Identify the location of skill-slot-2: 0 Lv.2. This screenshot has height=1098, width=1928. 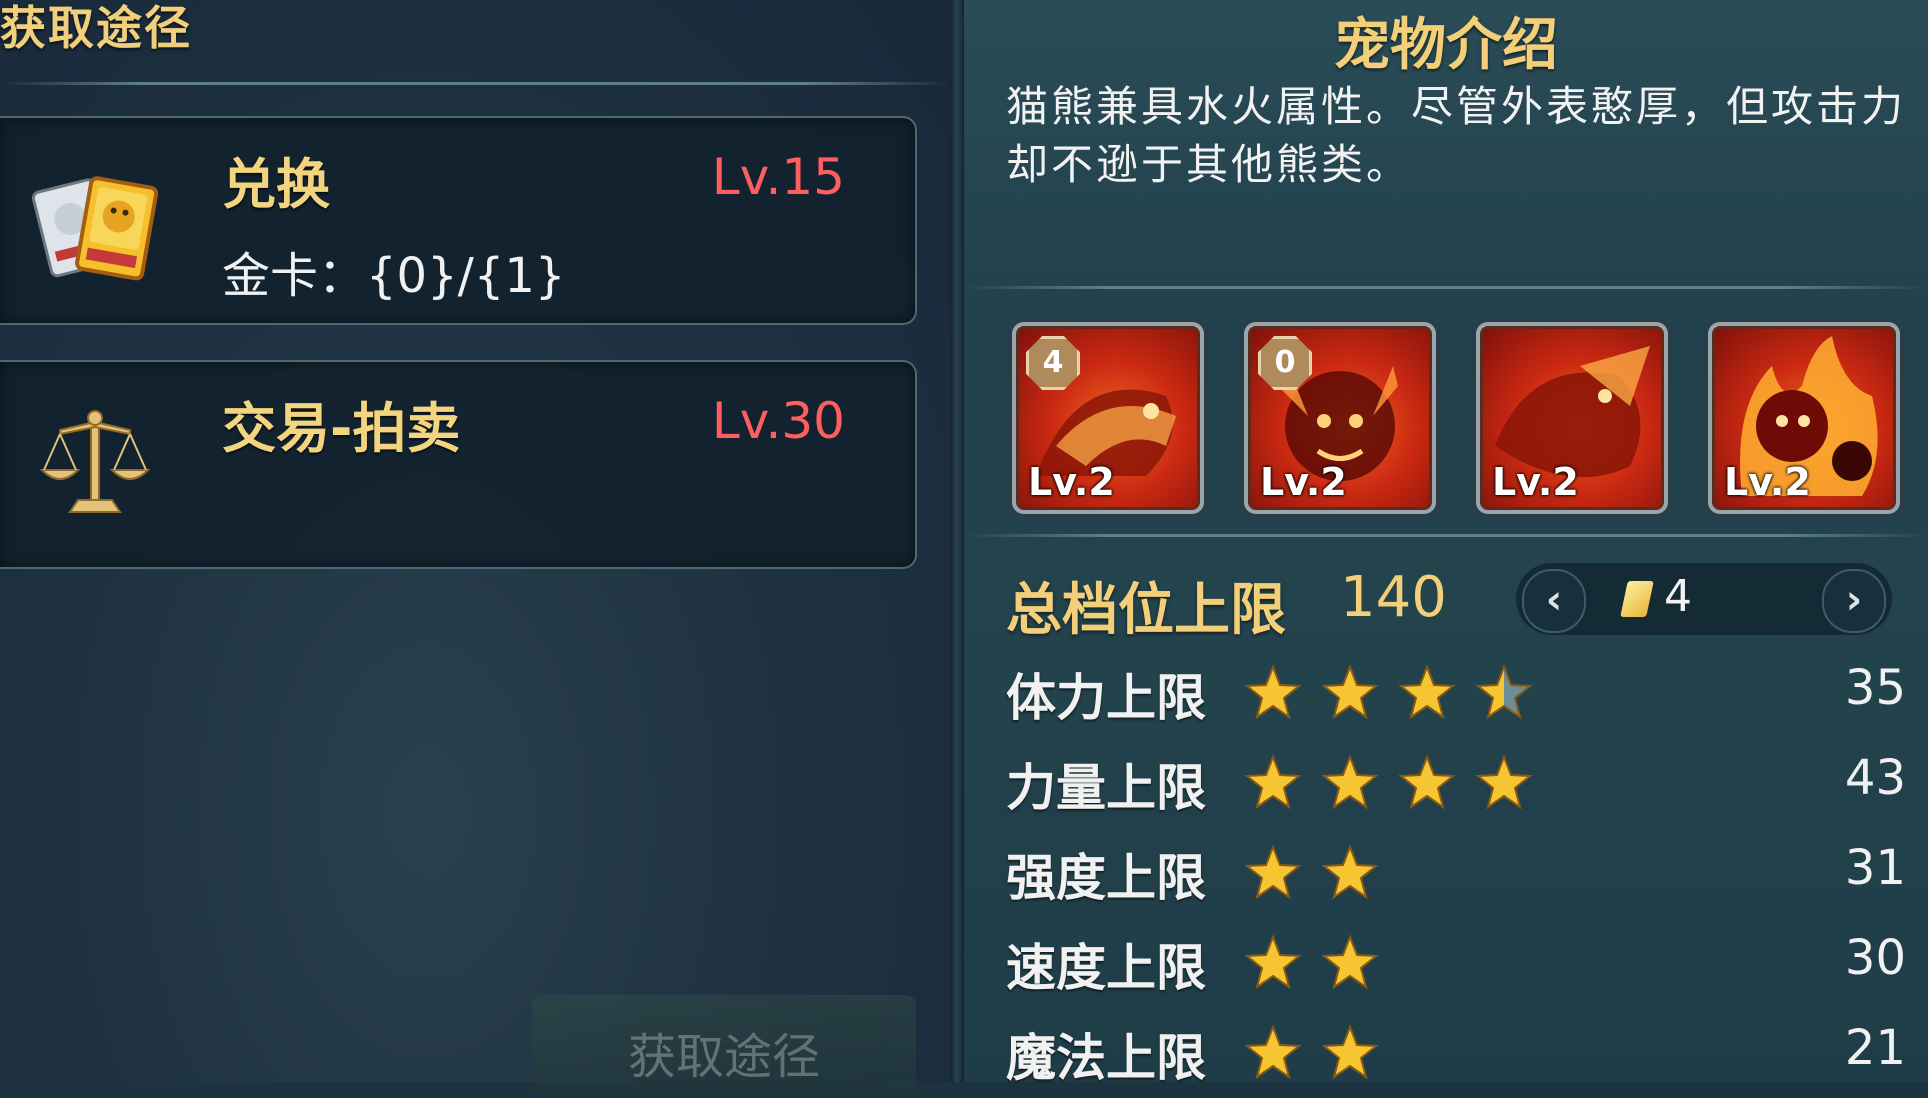
(1340, 418).